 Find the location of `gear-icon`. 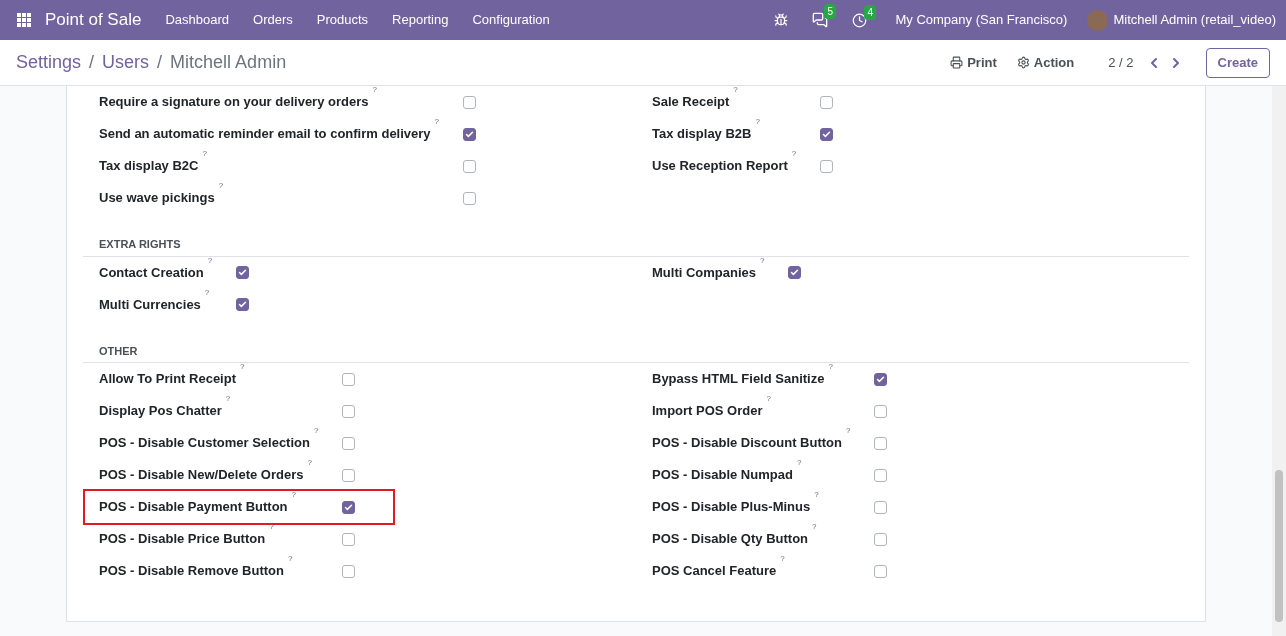

gear-icon is located at coordinates (1023, 62).